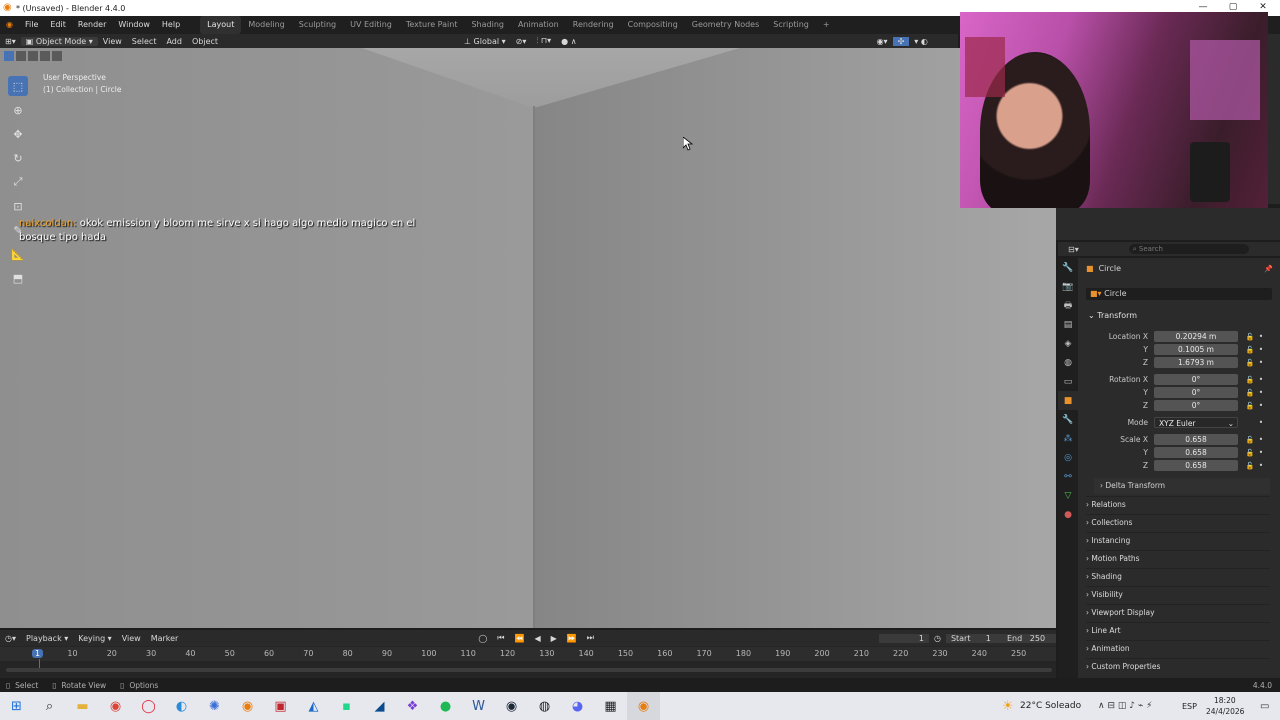 Image resolution: width=1280 pixels, height=720 pixels. Describe the element at coordinates (1189, 706) in the screenshot. I see `language-label: ESP` at that location.